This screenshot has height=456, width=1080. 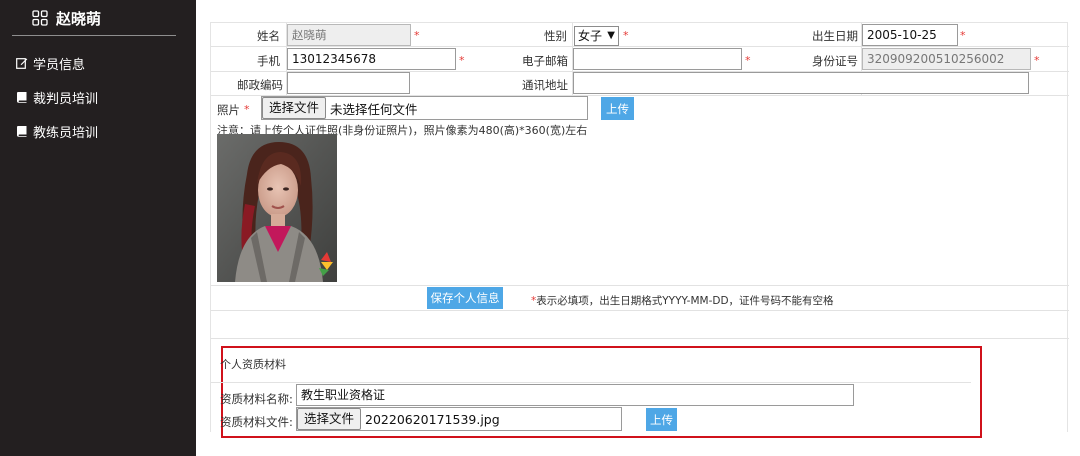 I want to click on phone-label: 手机, so click(x=268, y=61).